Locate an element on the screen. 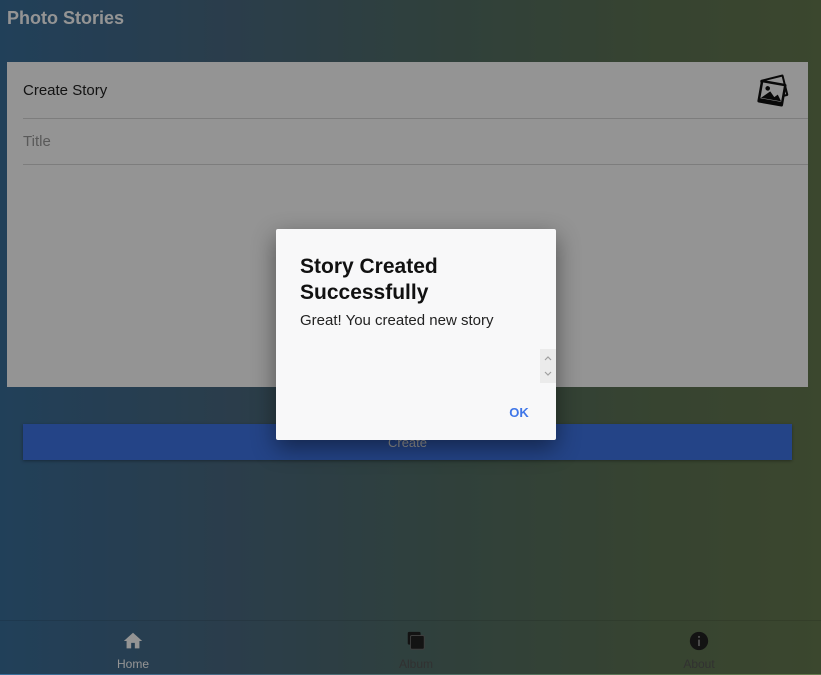 The image size is (821, 675). ok-button: OK is located at coordinates (519, 412).